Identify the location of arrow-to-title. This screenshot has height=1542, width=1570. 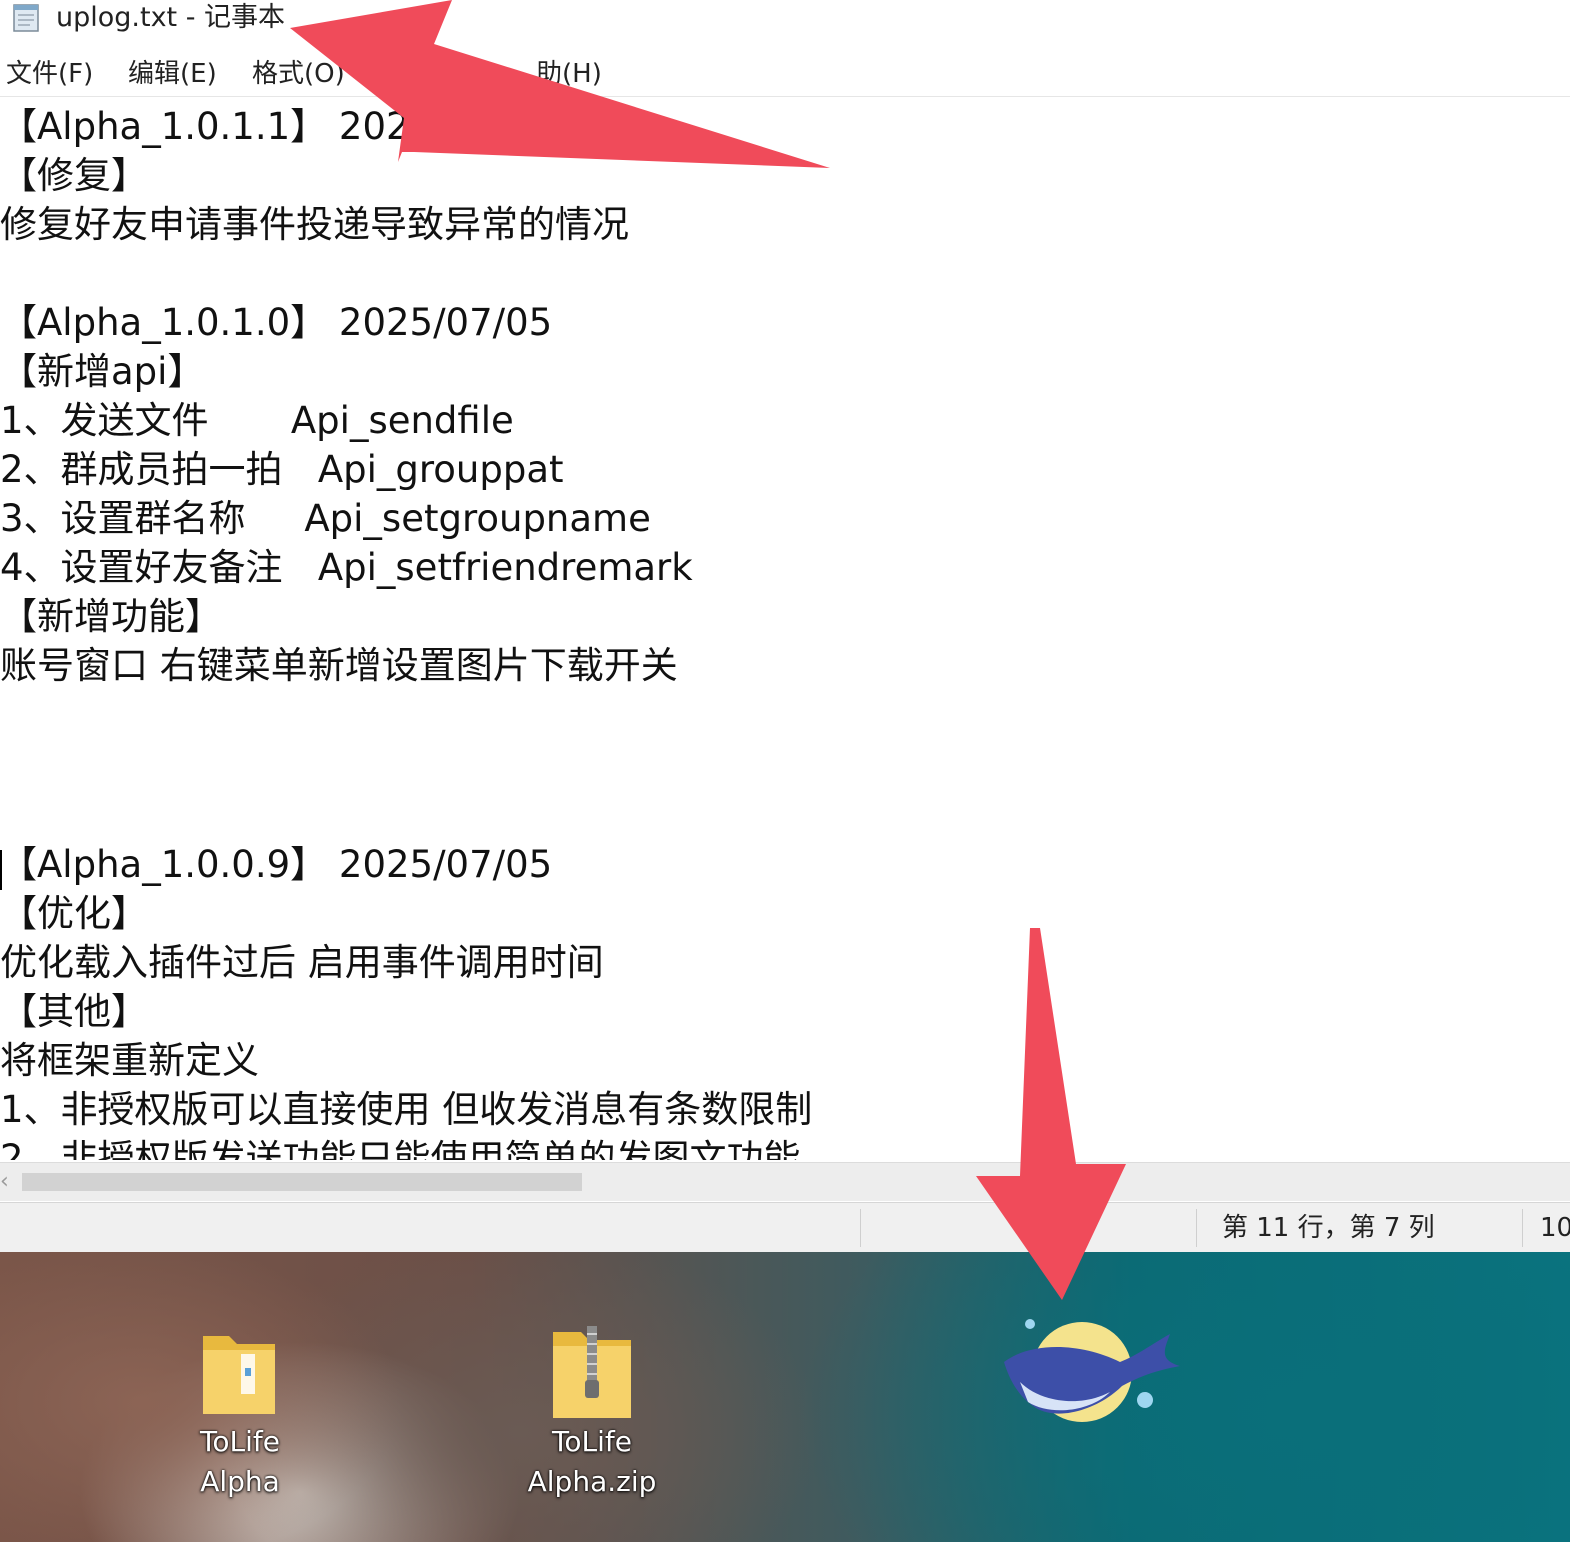
(560, 84).